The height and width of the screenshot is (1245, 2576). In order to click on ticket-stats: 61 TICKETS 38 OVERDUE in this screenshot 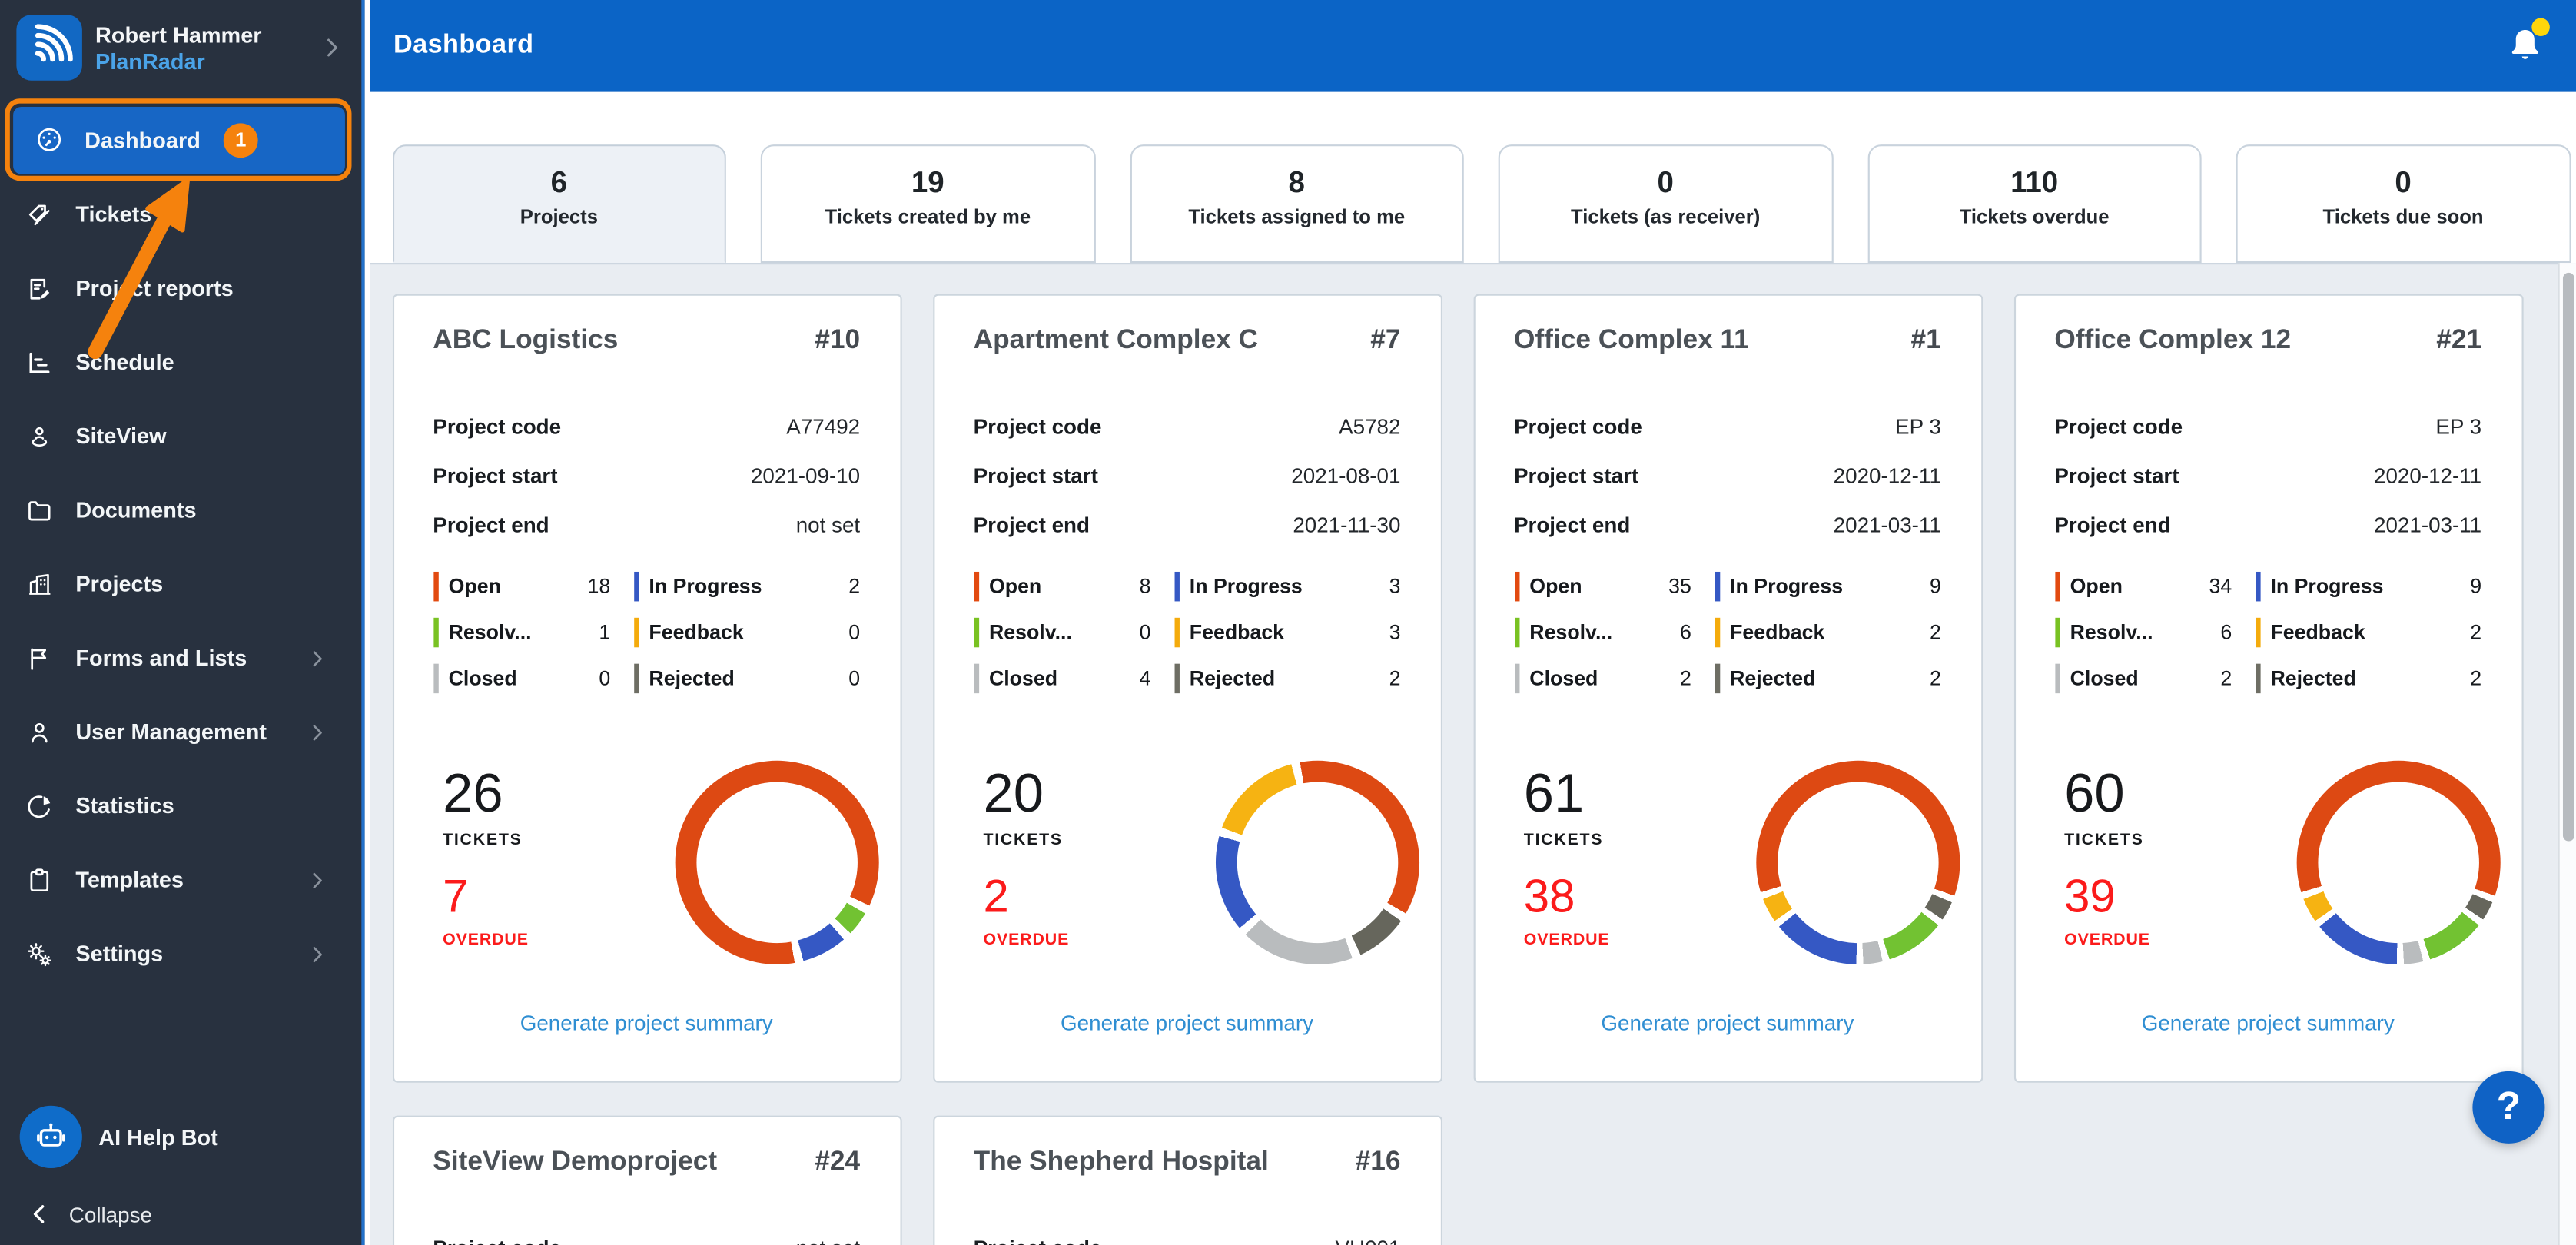, I will do `click(1566, 857)`.